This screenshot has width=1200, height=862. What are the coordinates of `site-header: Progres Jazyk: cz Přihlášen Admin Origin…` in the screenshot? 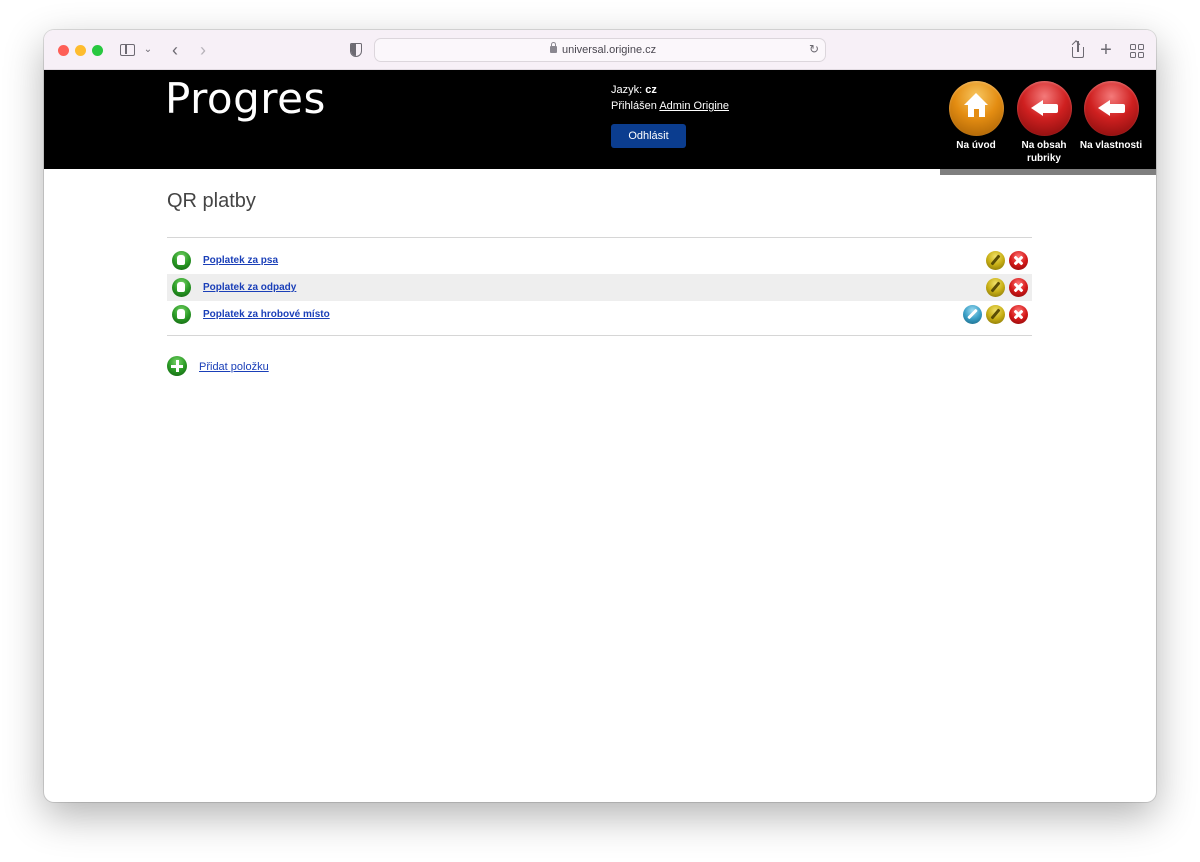 It's located at (600, 119).